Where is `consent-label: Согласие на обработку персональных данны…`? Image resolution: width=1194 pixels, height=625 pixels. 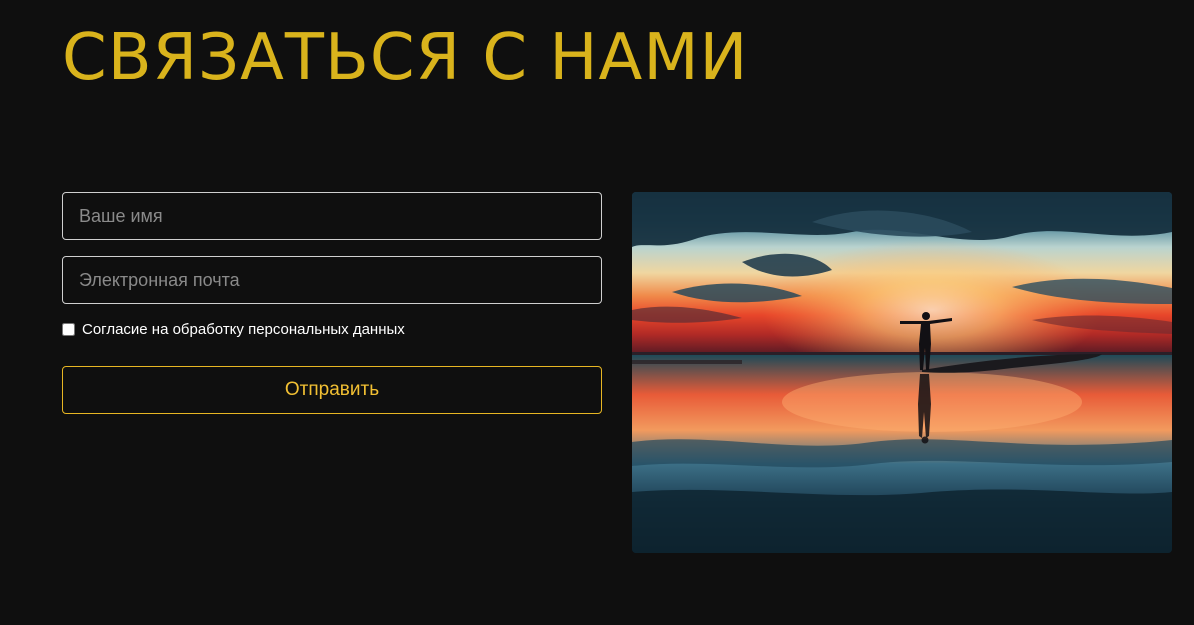 consent-label: Согласие на обработку персональных данны… is located at coordinates (243, 329).